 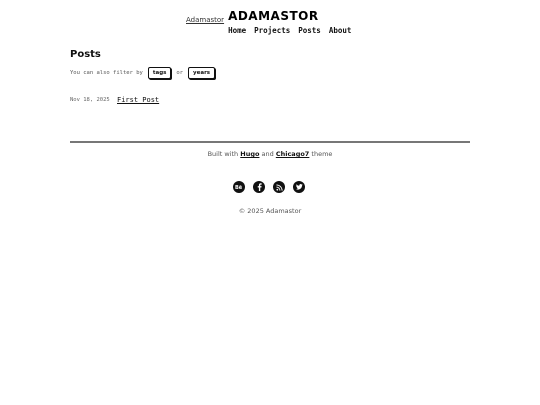 I want to click on nav-projects: Projects, so click(x=272, y=30).